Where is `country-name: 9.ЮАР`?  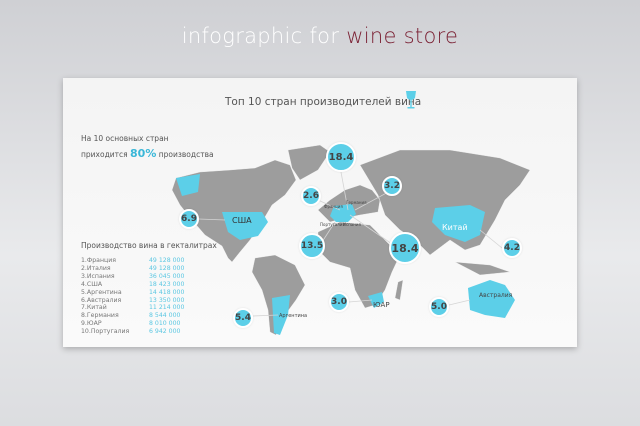 country-name: 9.ЮАР is located at coordinates (91, 324).